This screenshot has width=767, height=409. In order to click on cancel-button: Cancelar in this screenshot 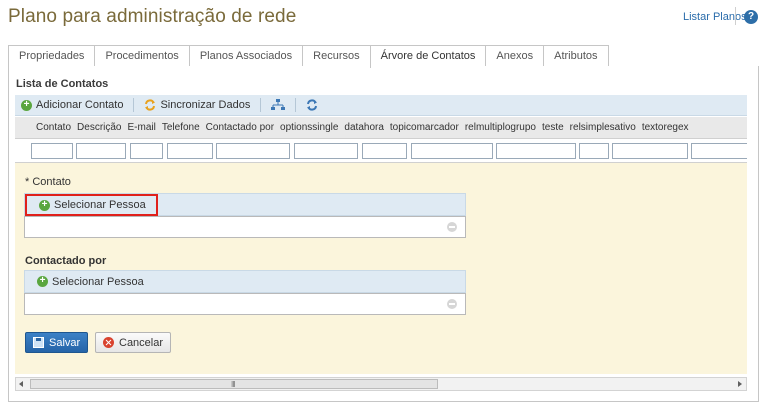, I will do `click(133, 342)`.